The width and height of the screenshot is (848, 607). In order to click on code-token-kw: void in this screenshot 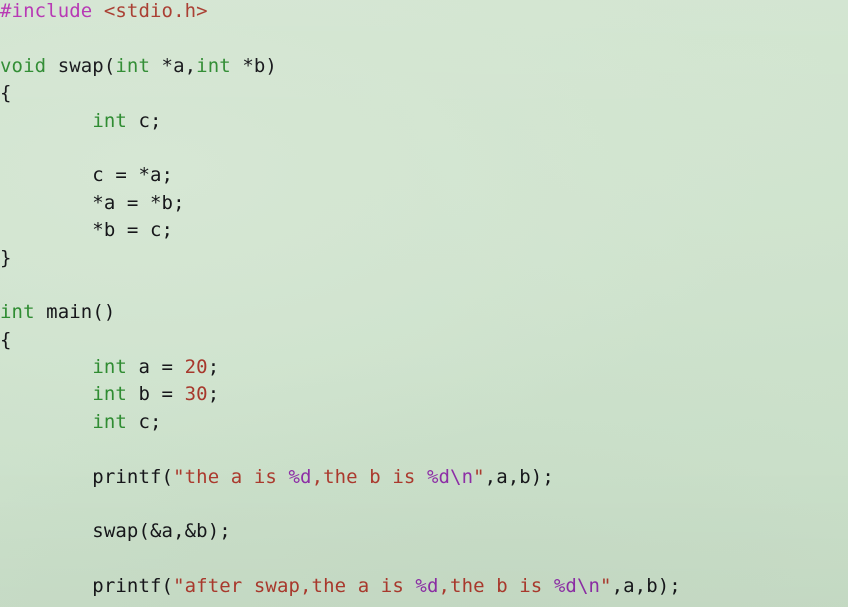, I will do `click(23, 65)`.